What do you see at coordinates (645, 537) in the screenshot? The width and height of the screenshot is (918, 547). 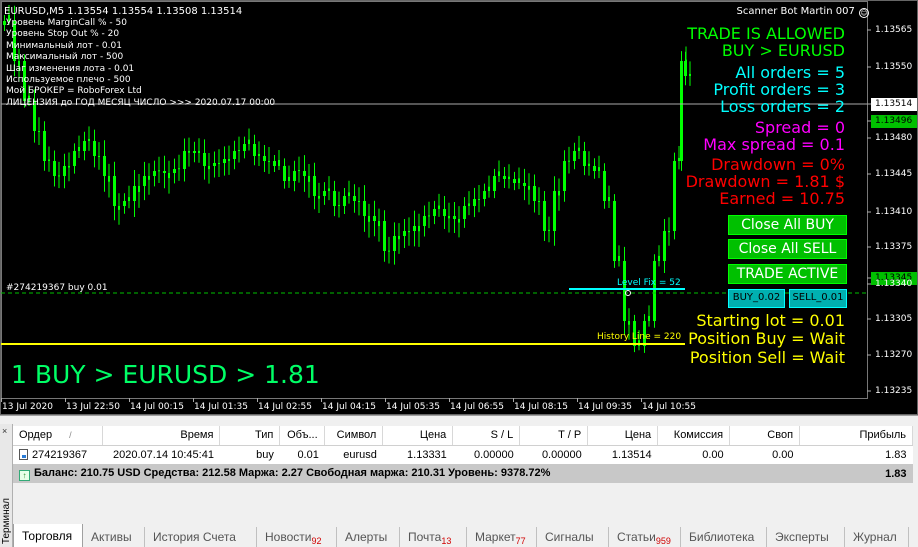 I see `tab-9: Статьи959` at bounding box center [645, 537].